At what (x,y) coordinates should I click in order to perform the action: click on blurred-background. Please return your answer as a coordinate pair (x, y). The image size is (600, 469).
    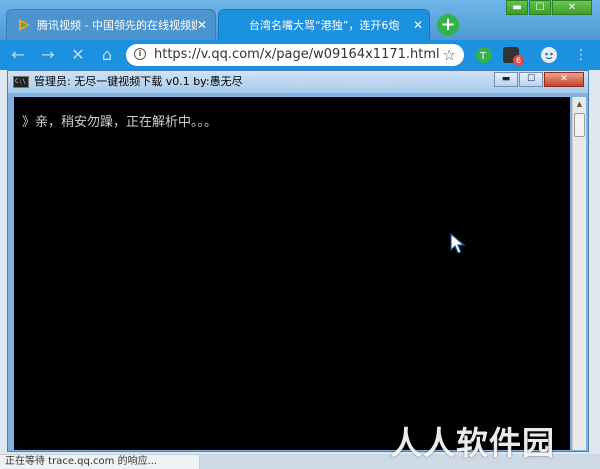
    Looking at the image, I should click on (378, 82).